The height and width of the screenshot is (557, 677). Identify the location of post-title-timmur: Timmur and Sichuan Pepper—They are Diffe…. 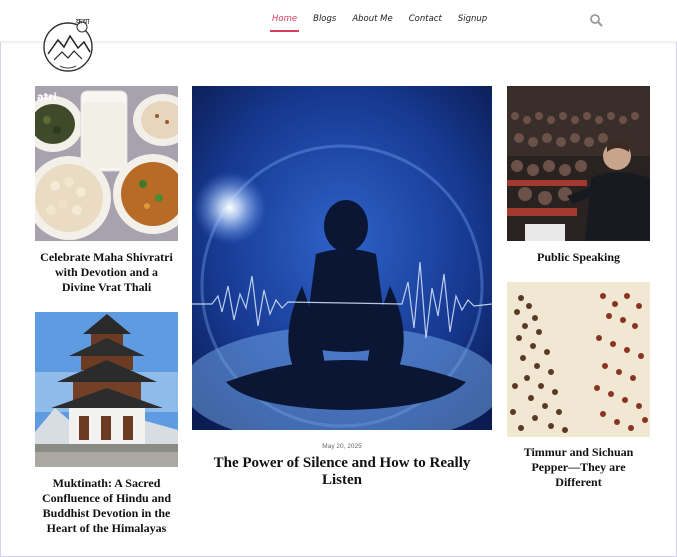
(578, 467).